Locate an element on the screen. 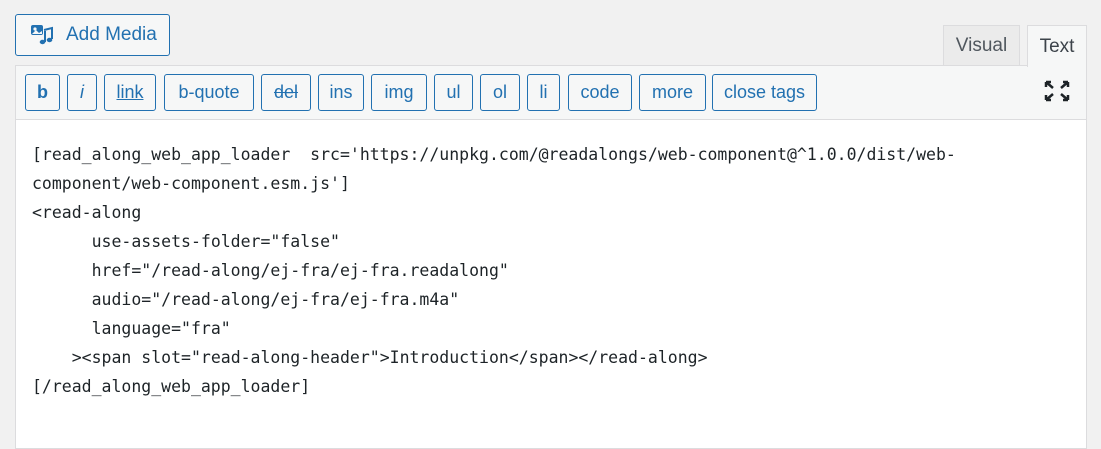  qt-link-button: link is located at coordinates (130, 92).